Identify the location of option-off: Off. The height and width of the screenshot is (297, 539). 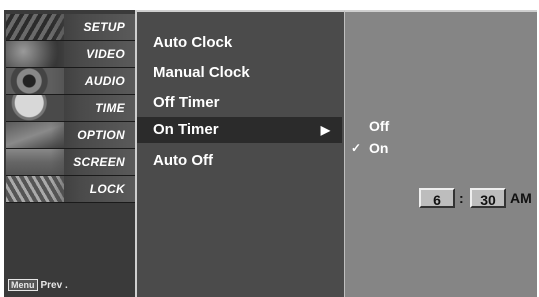
(379, 126).